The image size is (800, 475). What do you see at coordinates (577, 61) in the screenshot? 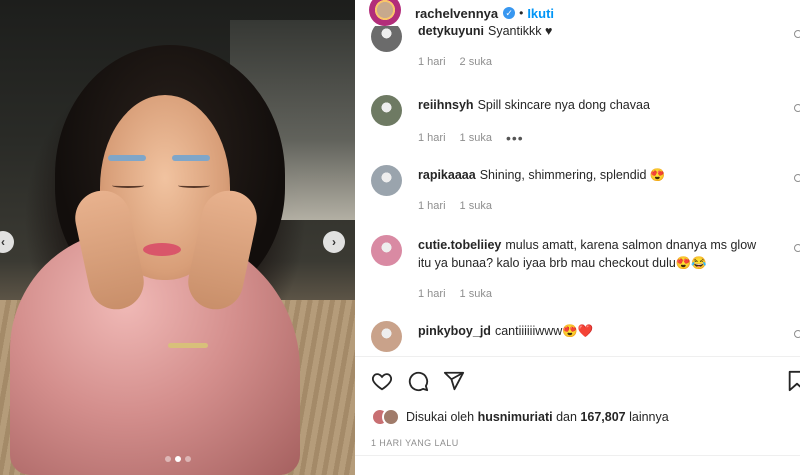
I see `comment-item: detyku̇yuni Syantikkk ♥ 1 hari 2 suka` at bounding box center [577, 61].